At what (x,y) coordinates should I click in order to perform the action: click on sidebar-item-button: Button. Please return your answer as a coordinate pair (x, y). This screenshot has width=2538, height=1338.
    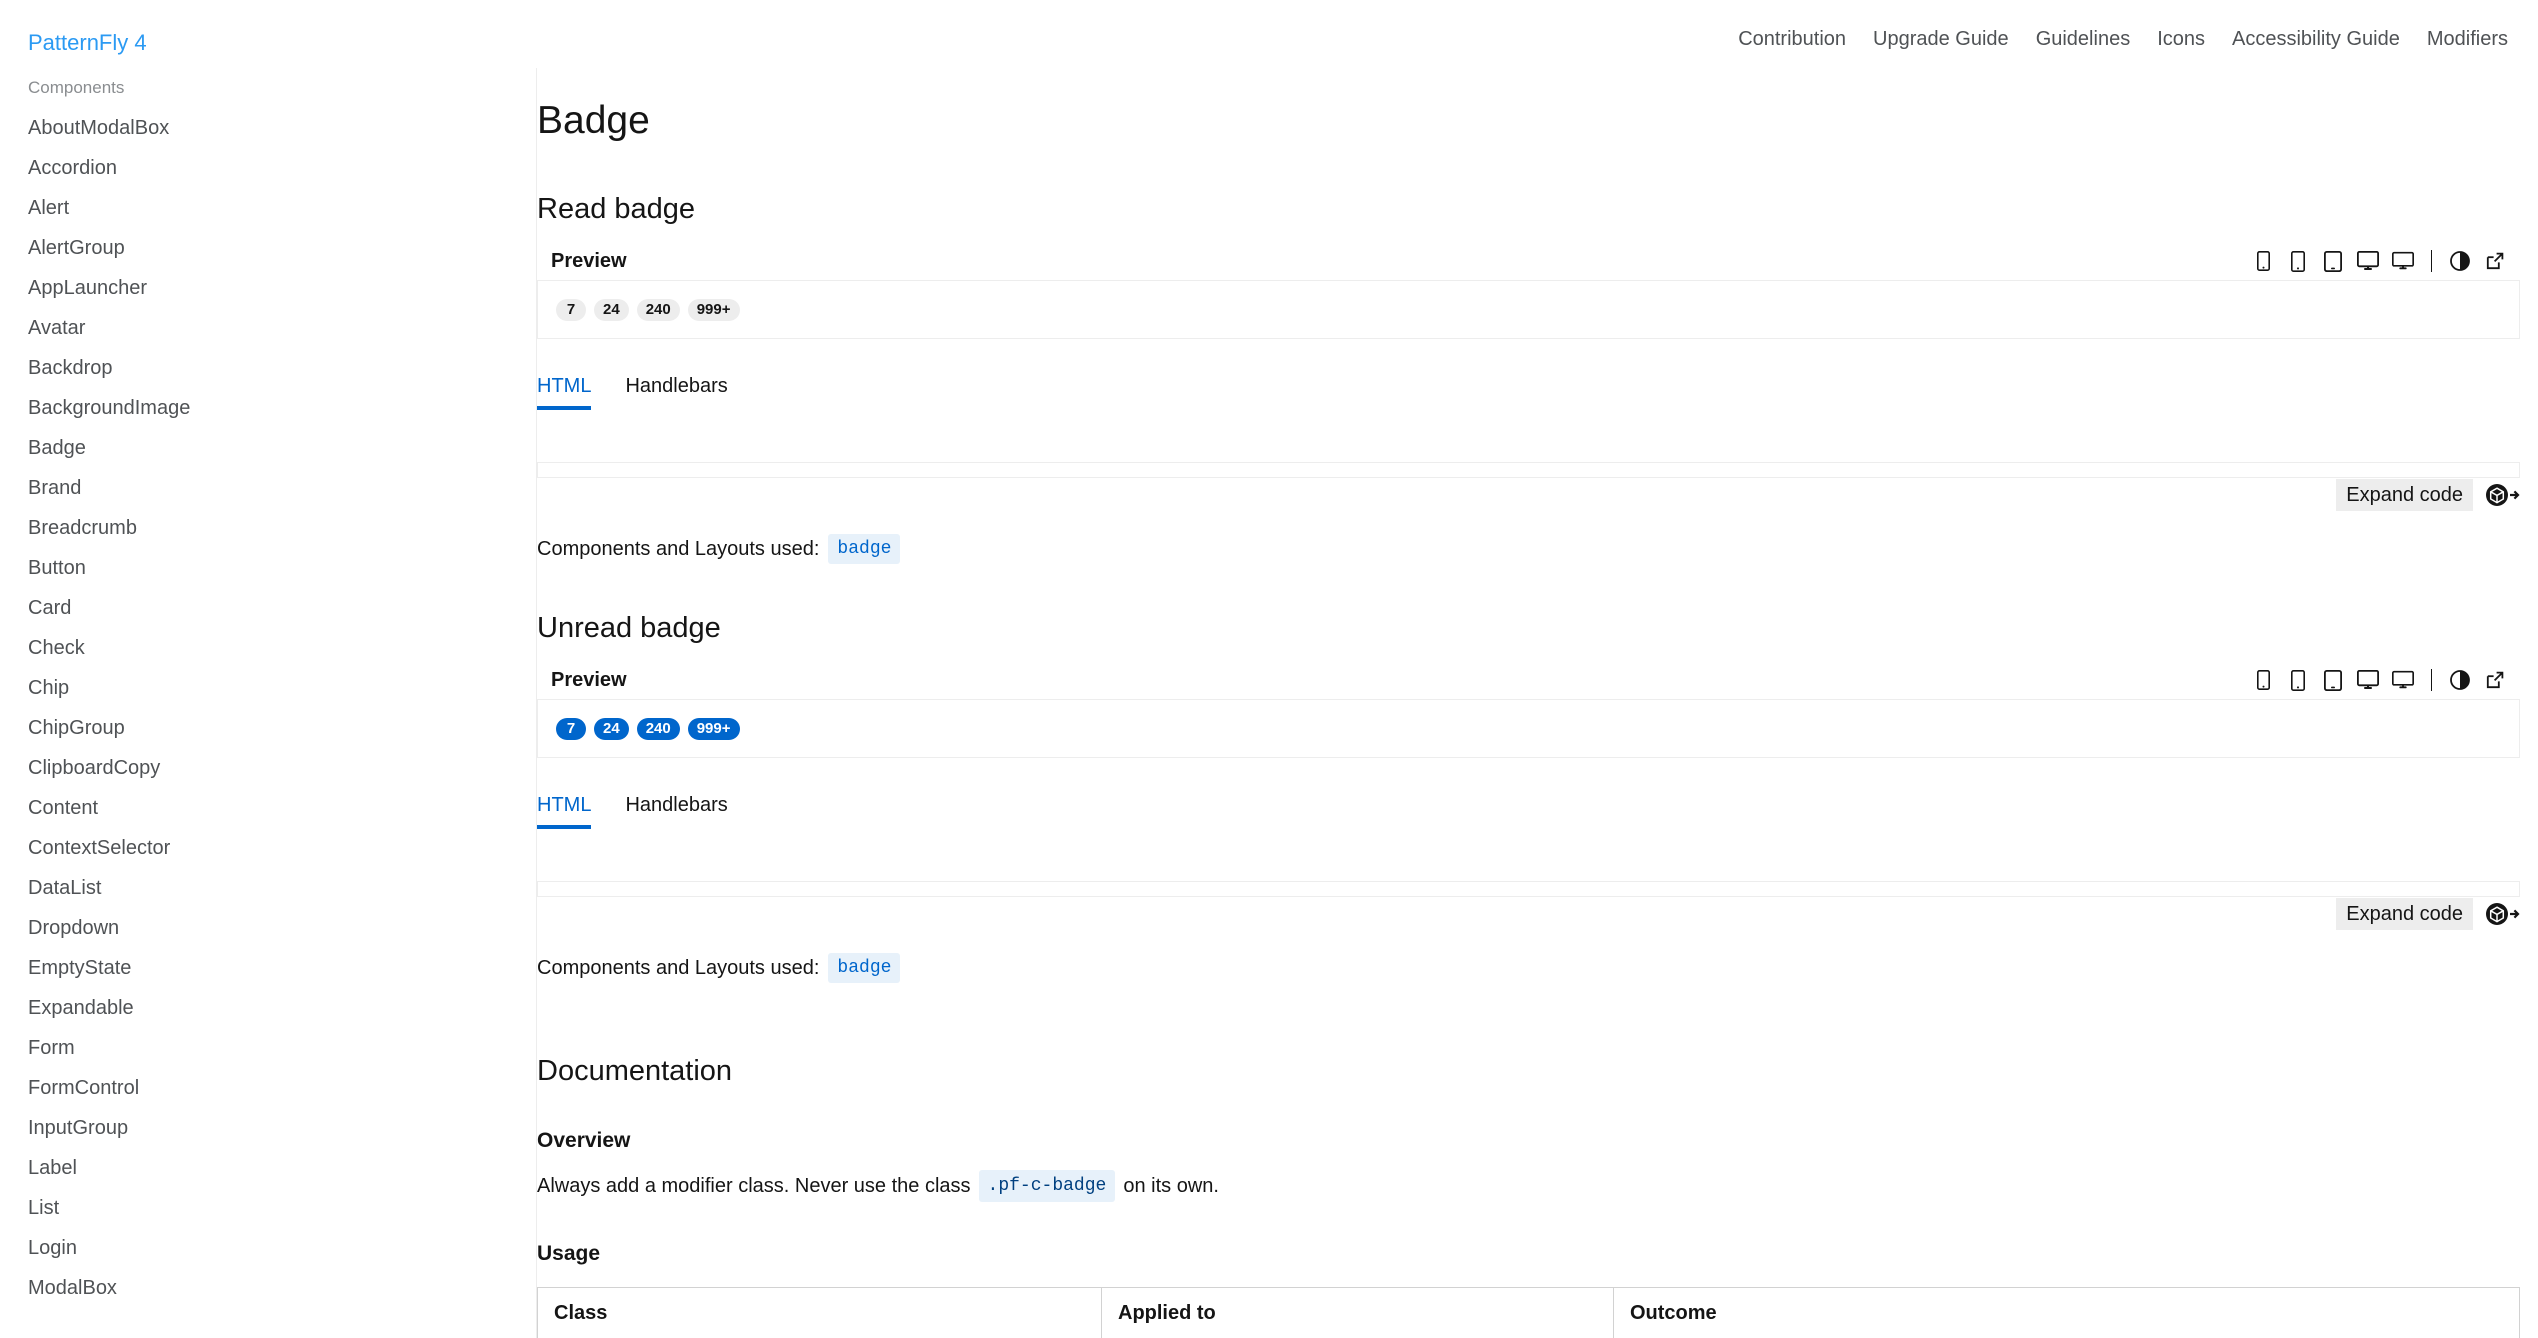
    Looking at the image, I should click on (268, 568).